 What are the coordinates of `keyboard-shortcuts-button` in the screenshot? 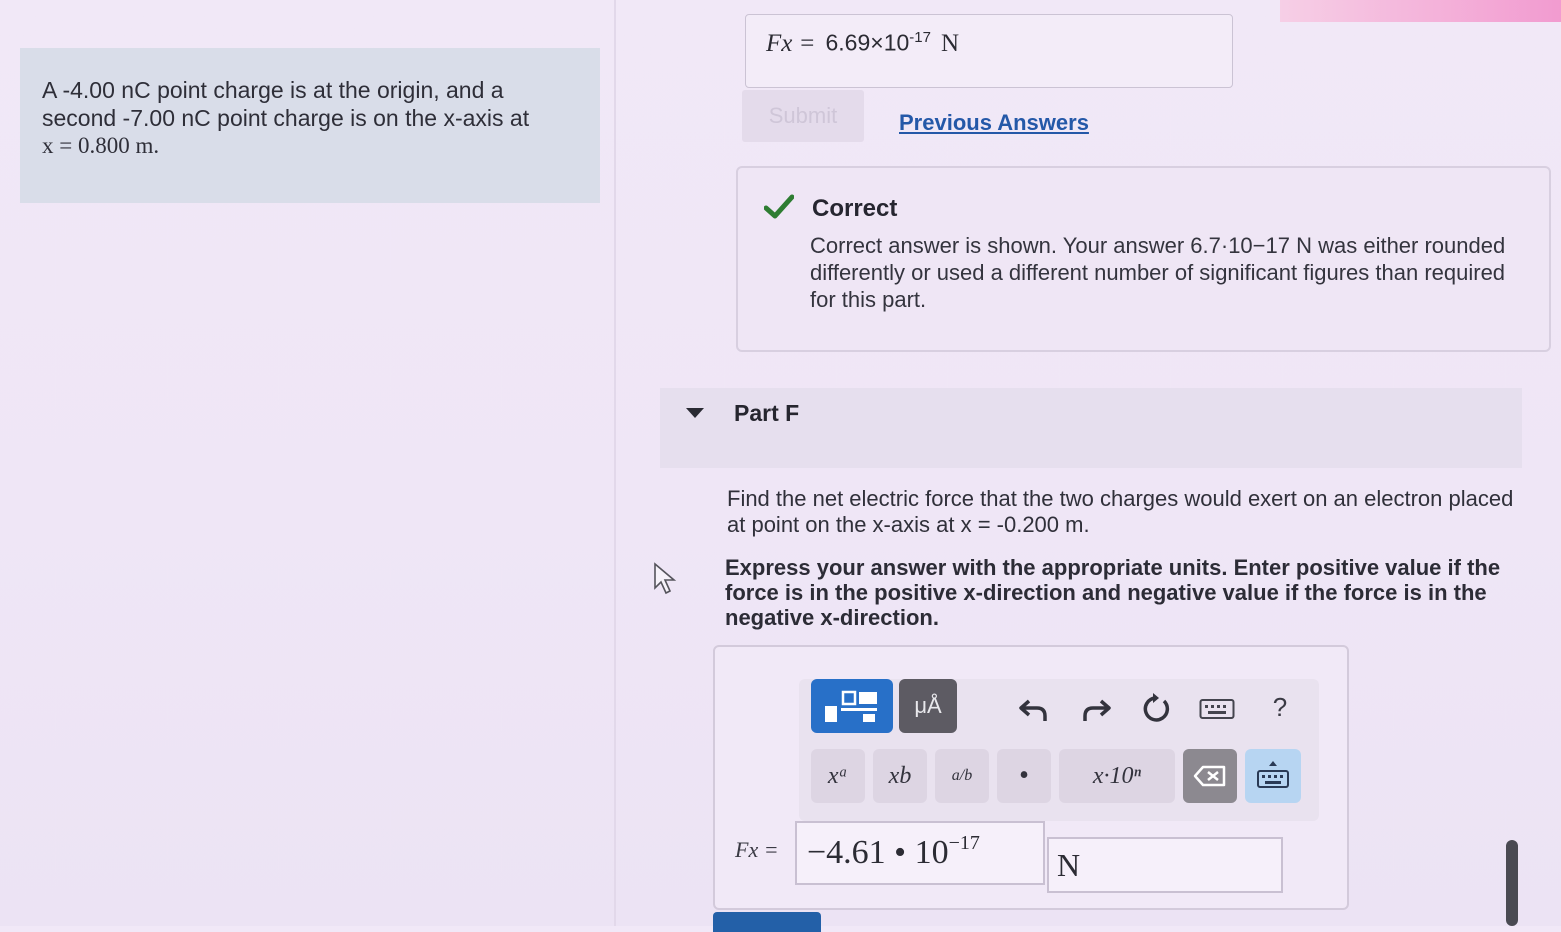 It's located at (1217, 709).